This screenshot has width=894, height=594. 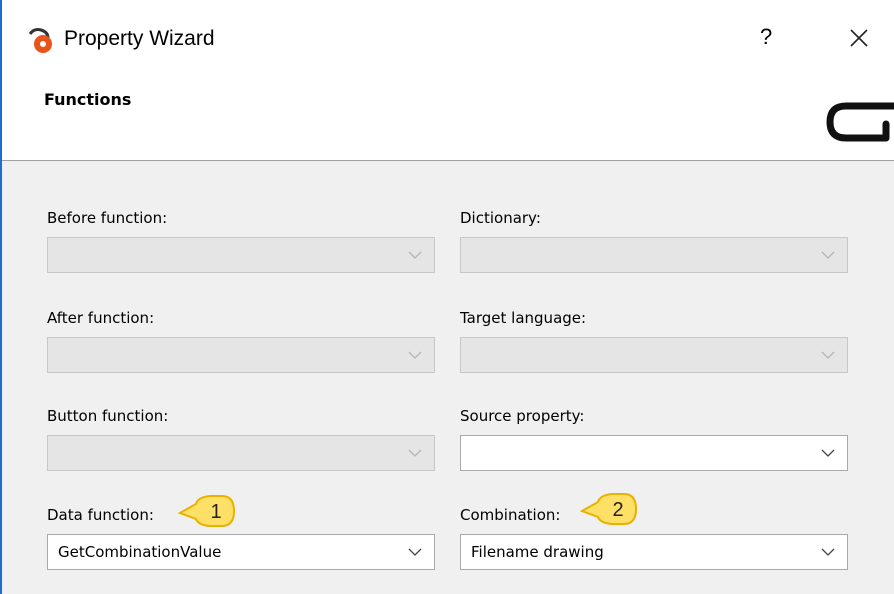 What do you see at coordinates (617, 510) in the screenshot?
I see `callout-number-2: 2` at bounding box center [617, 510].